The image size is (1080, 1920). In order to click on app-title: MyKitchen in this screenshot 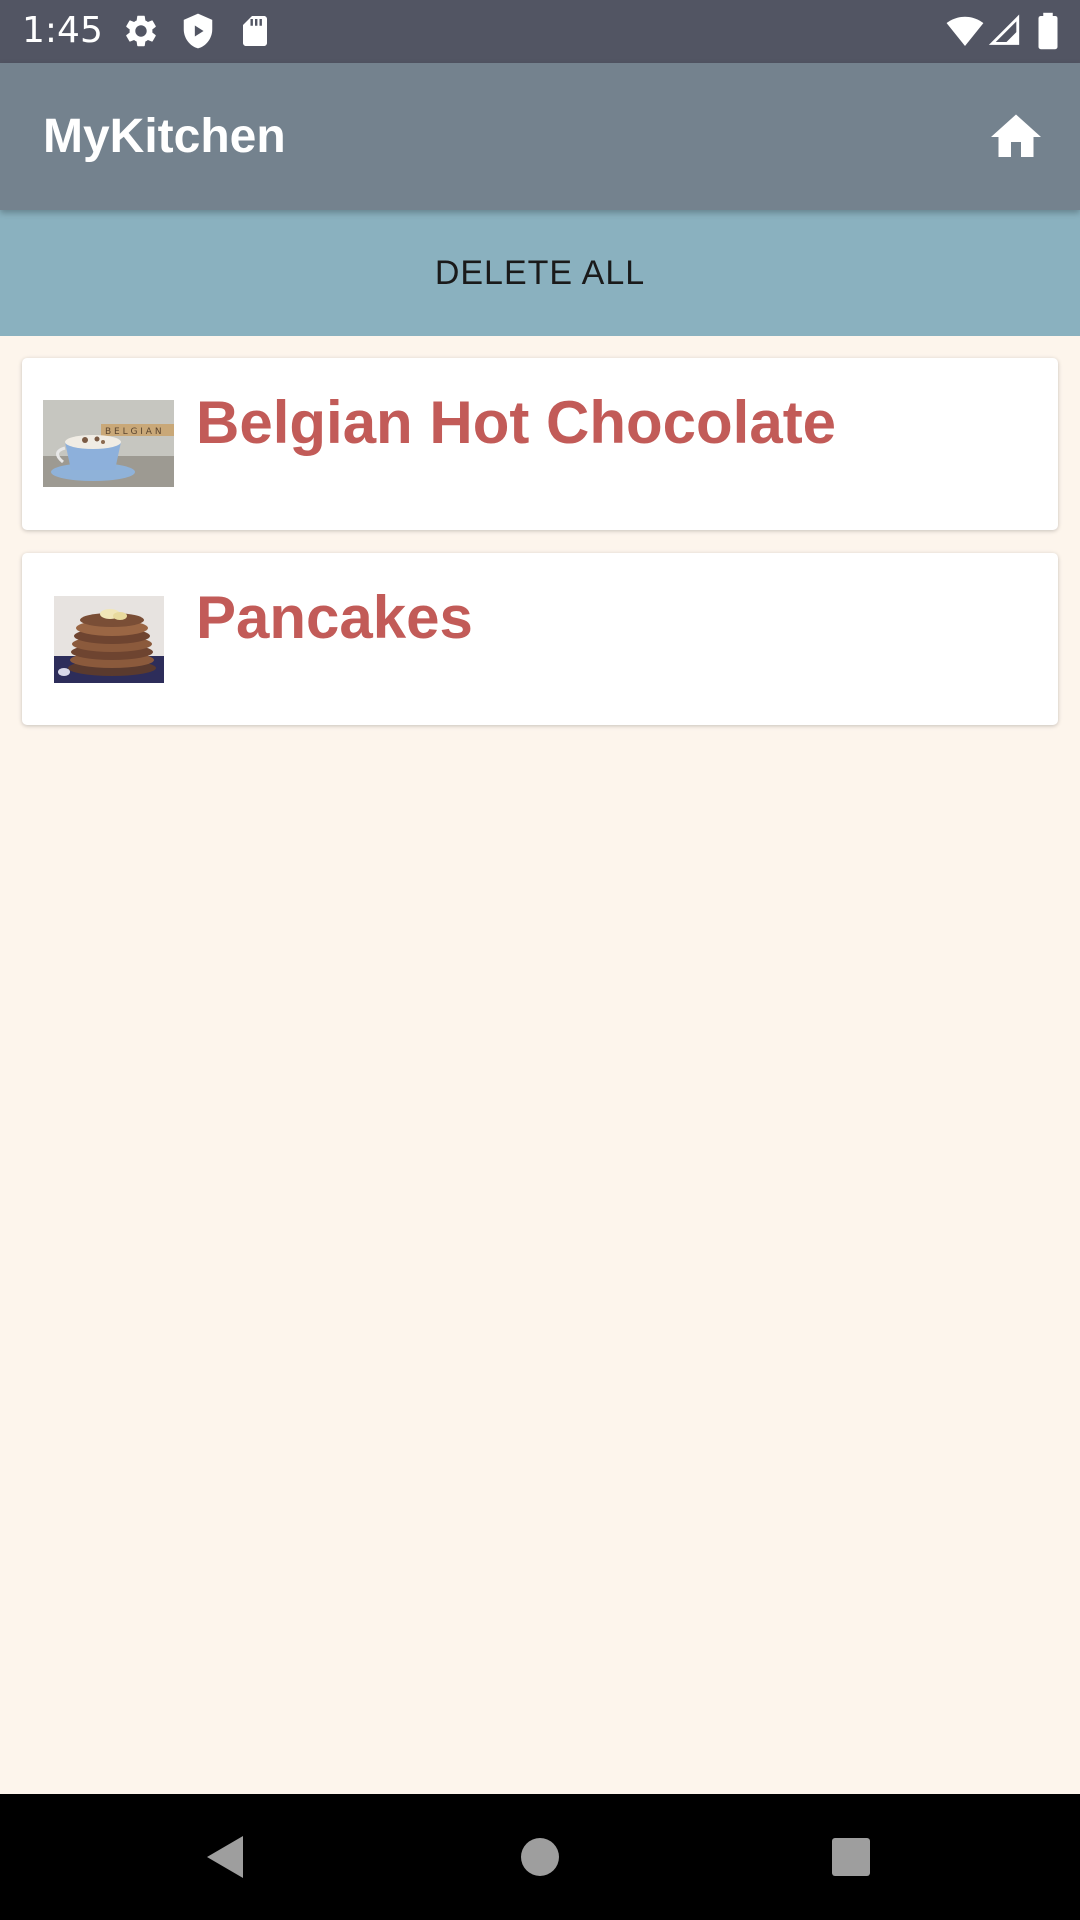, I will do `click(164, 136)`.